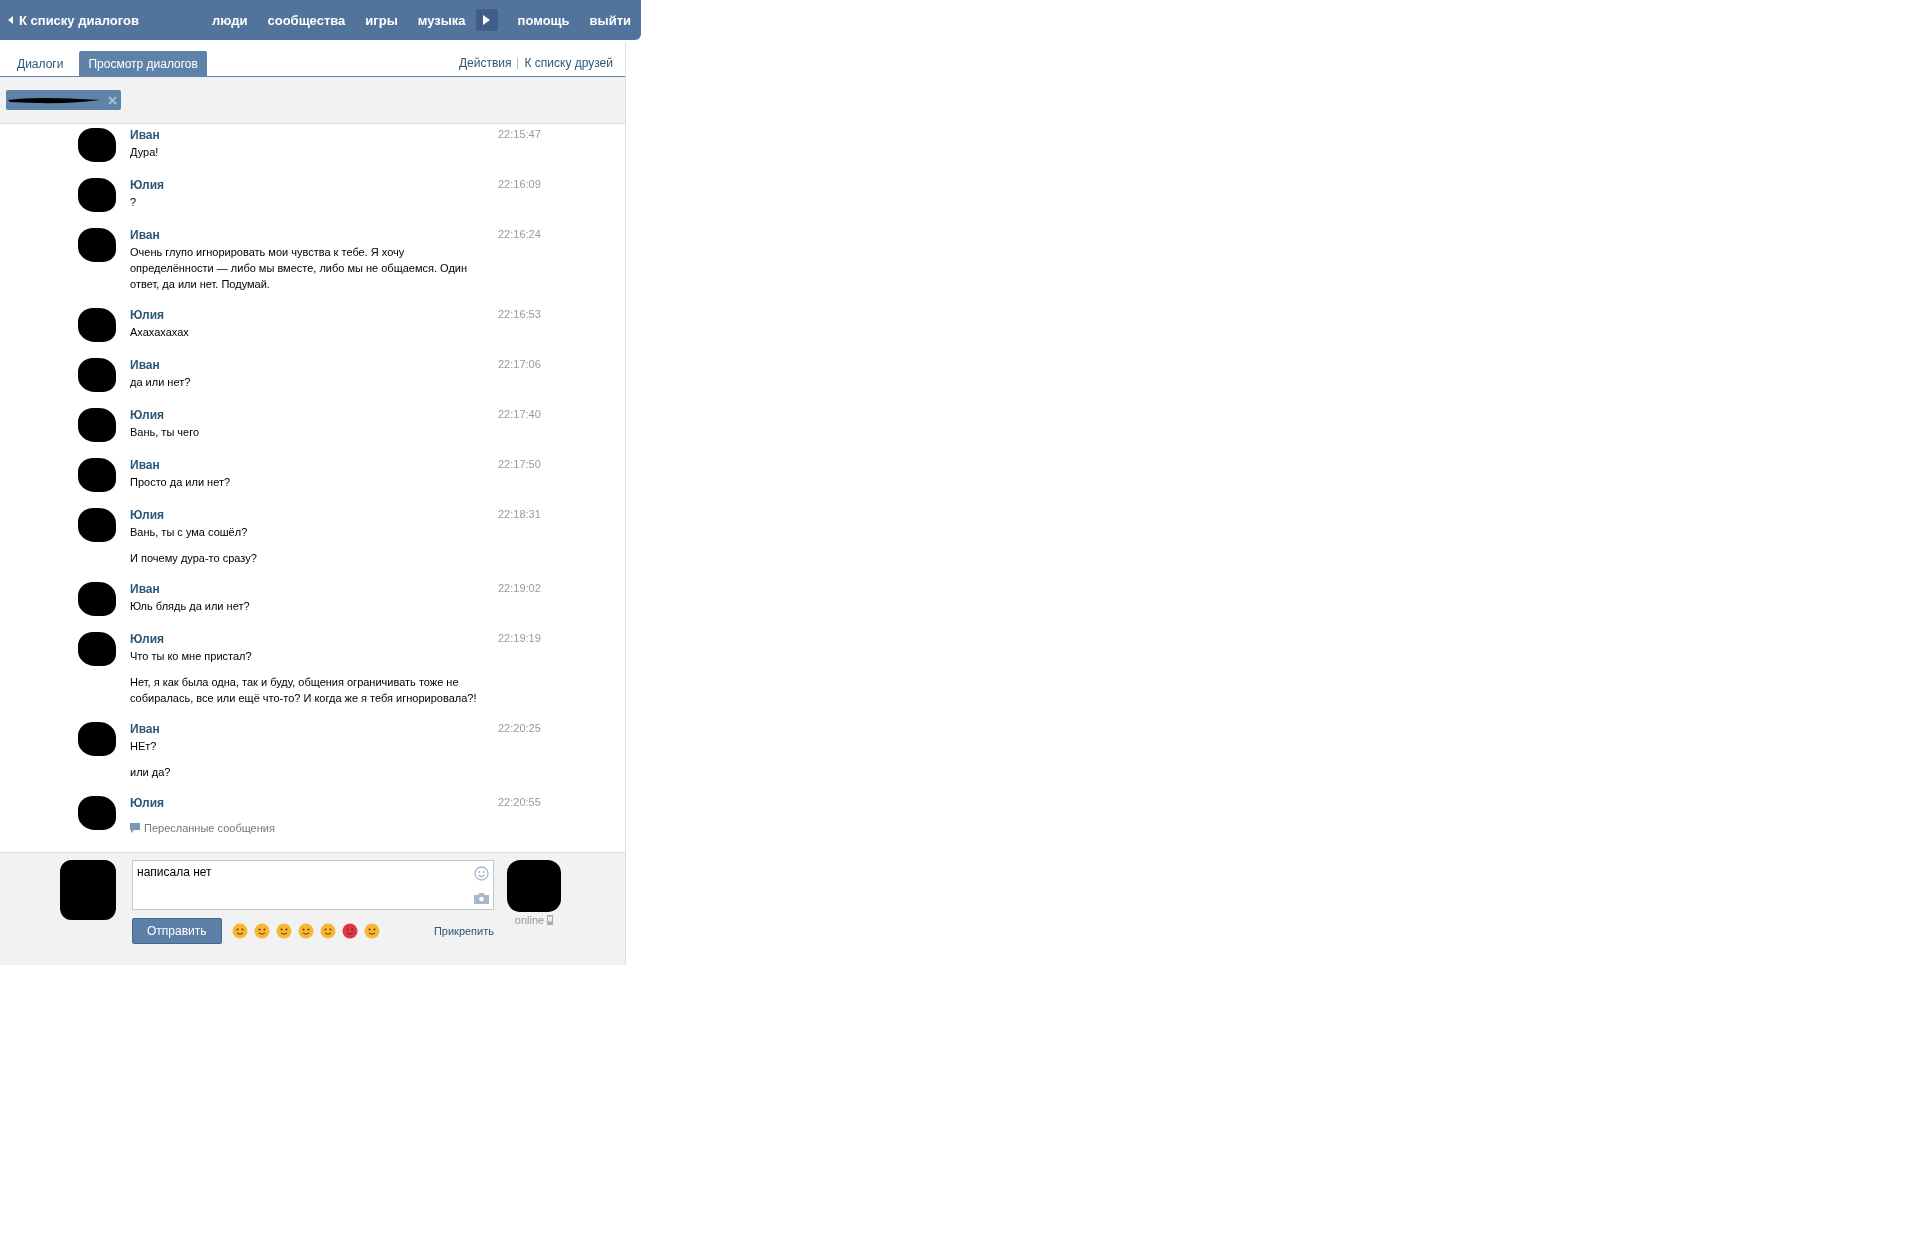 Image resolution: width=1912 pixels, height=1248 pixels. I want to click on send-button: Отправить, so click(177, 931).